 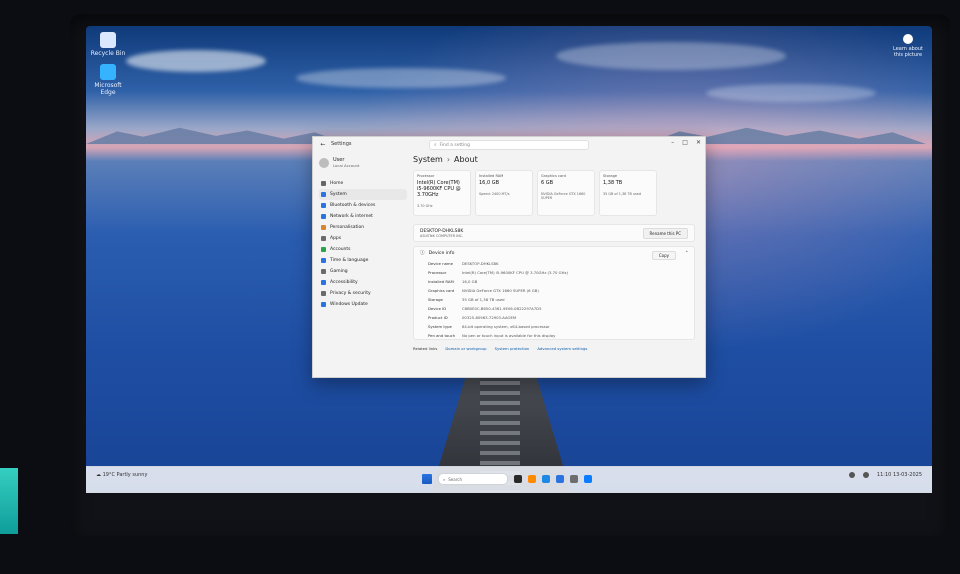 What do you see at coordinates (339, 271) in the screenshot?
I see `sidebar-item-label: Gaming` at bounding box center [339, 271].